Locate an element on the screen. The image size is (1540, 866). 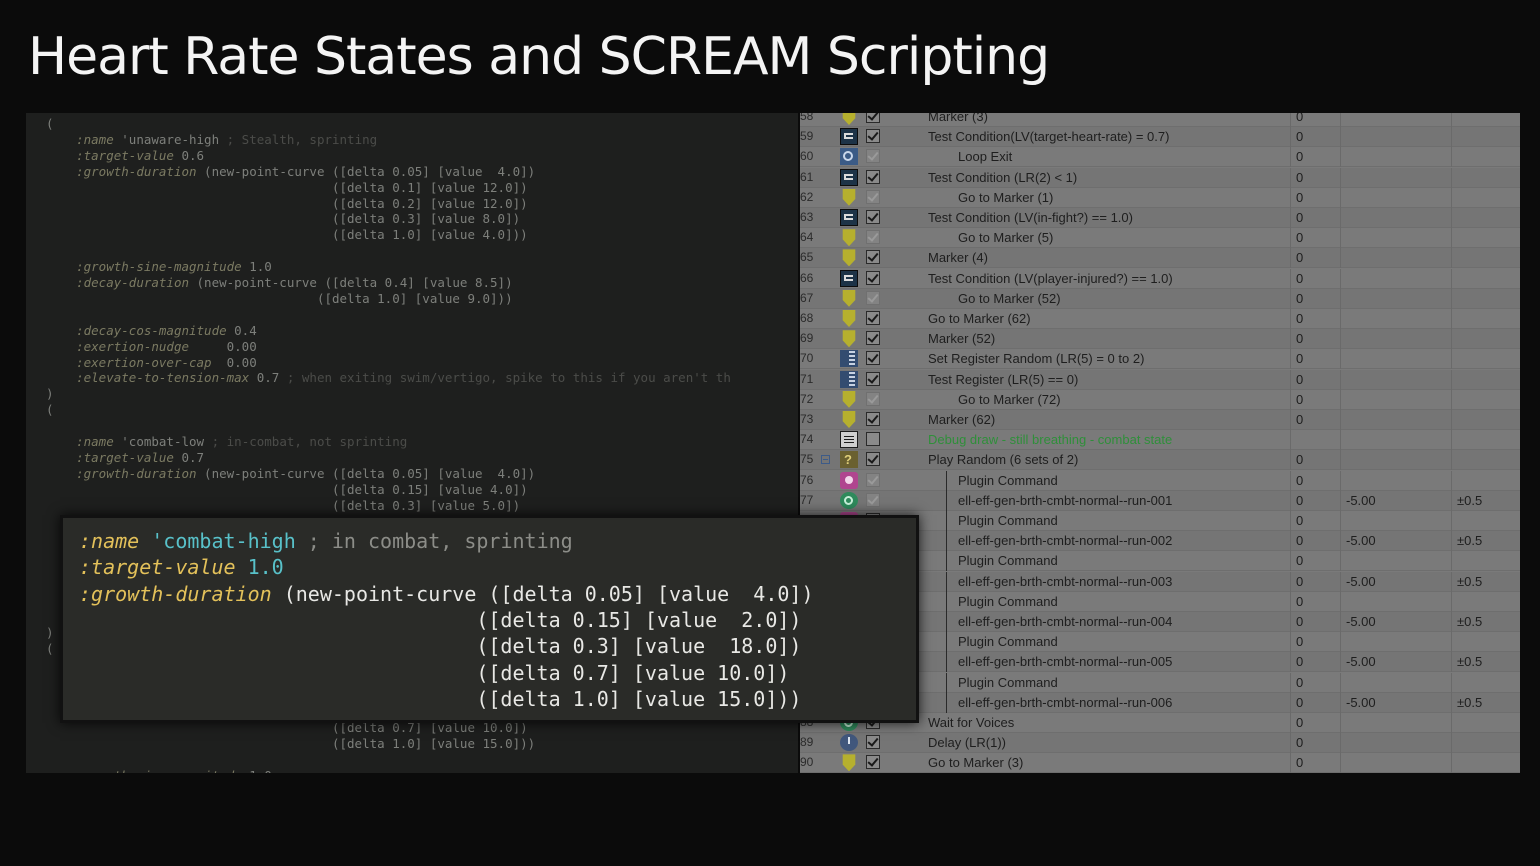
command-text: Set Register Random (LR(5) = 0 to 2) is located at coordinates (1036, 358).